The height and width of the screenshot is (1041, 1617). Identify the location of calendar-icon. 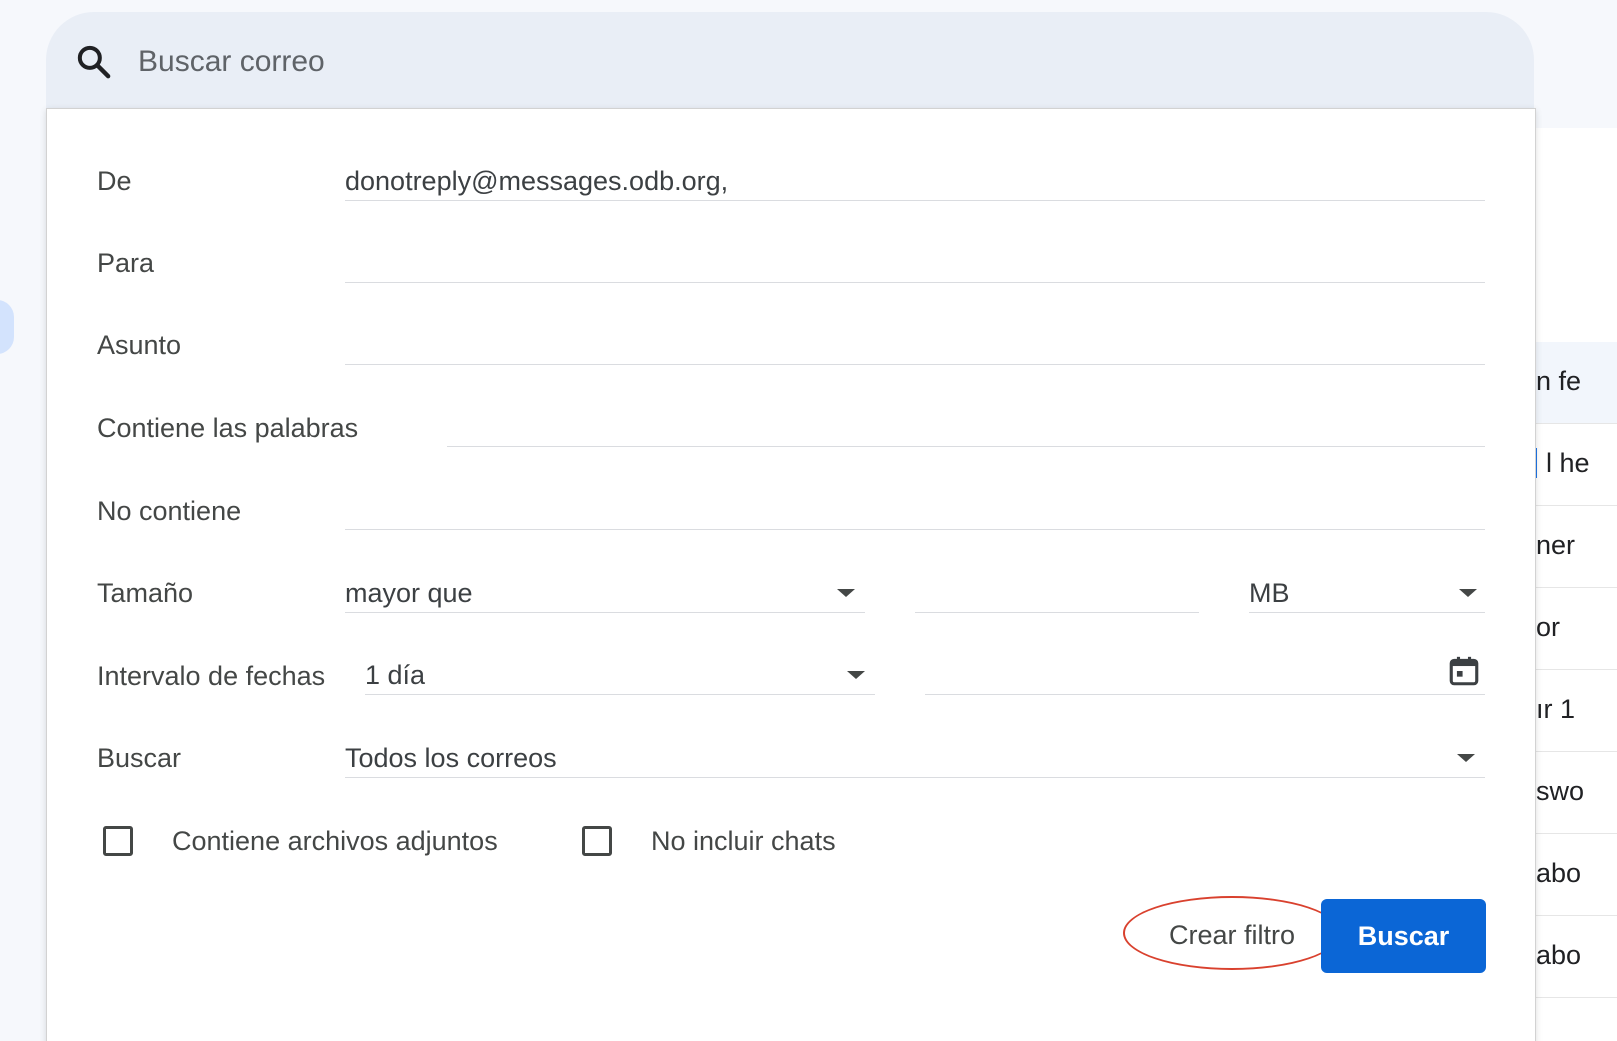
(1464, 671).